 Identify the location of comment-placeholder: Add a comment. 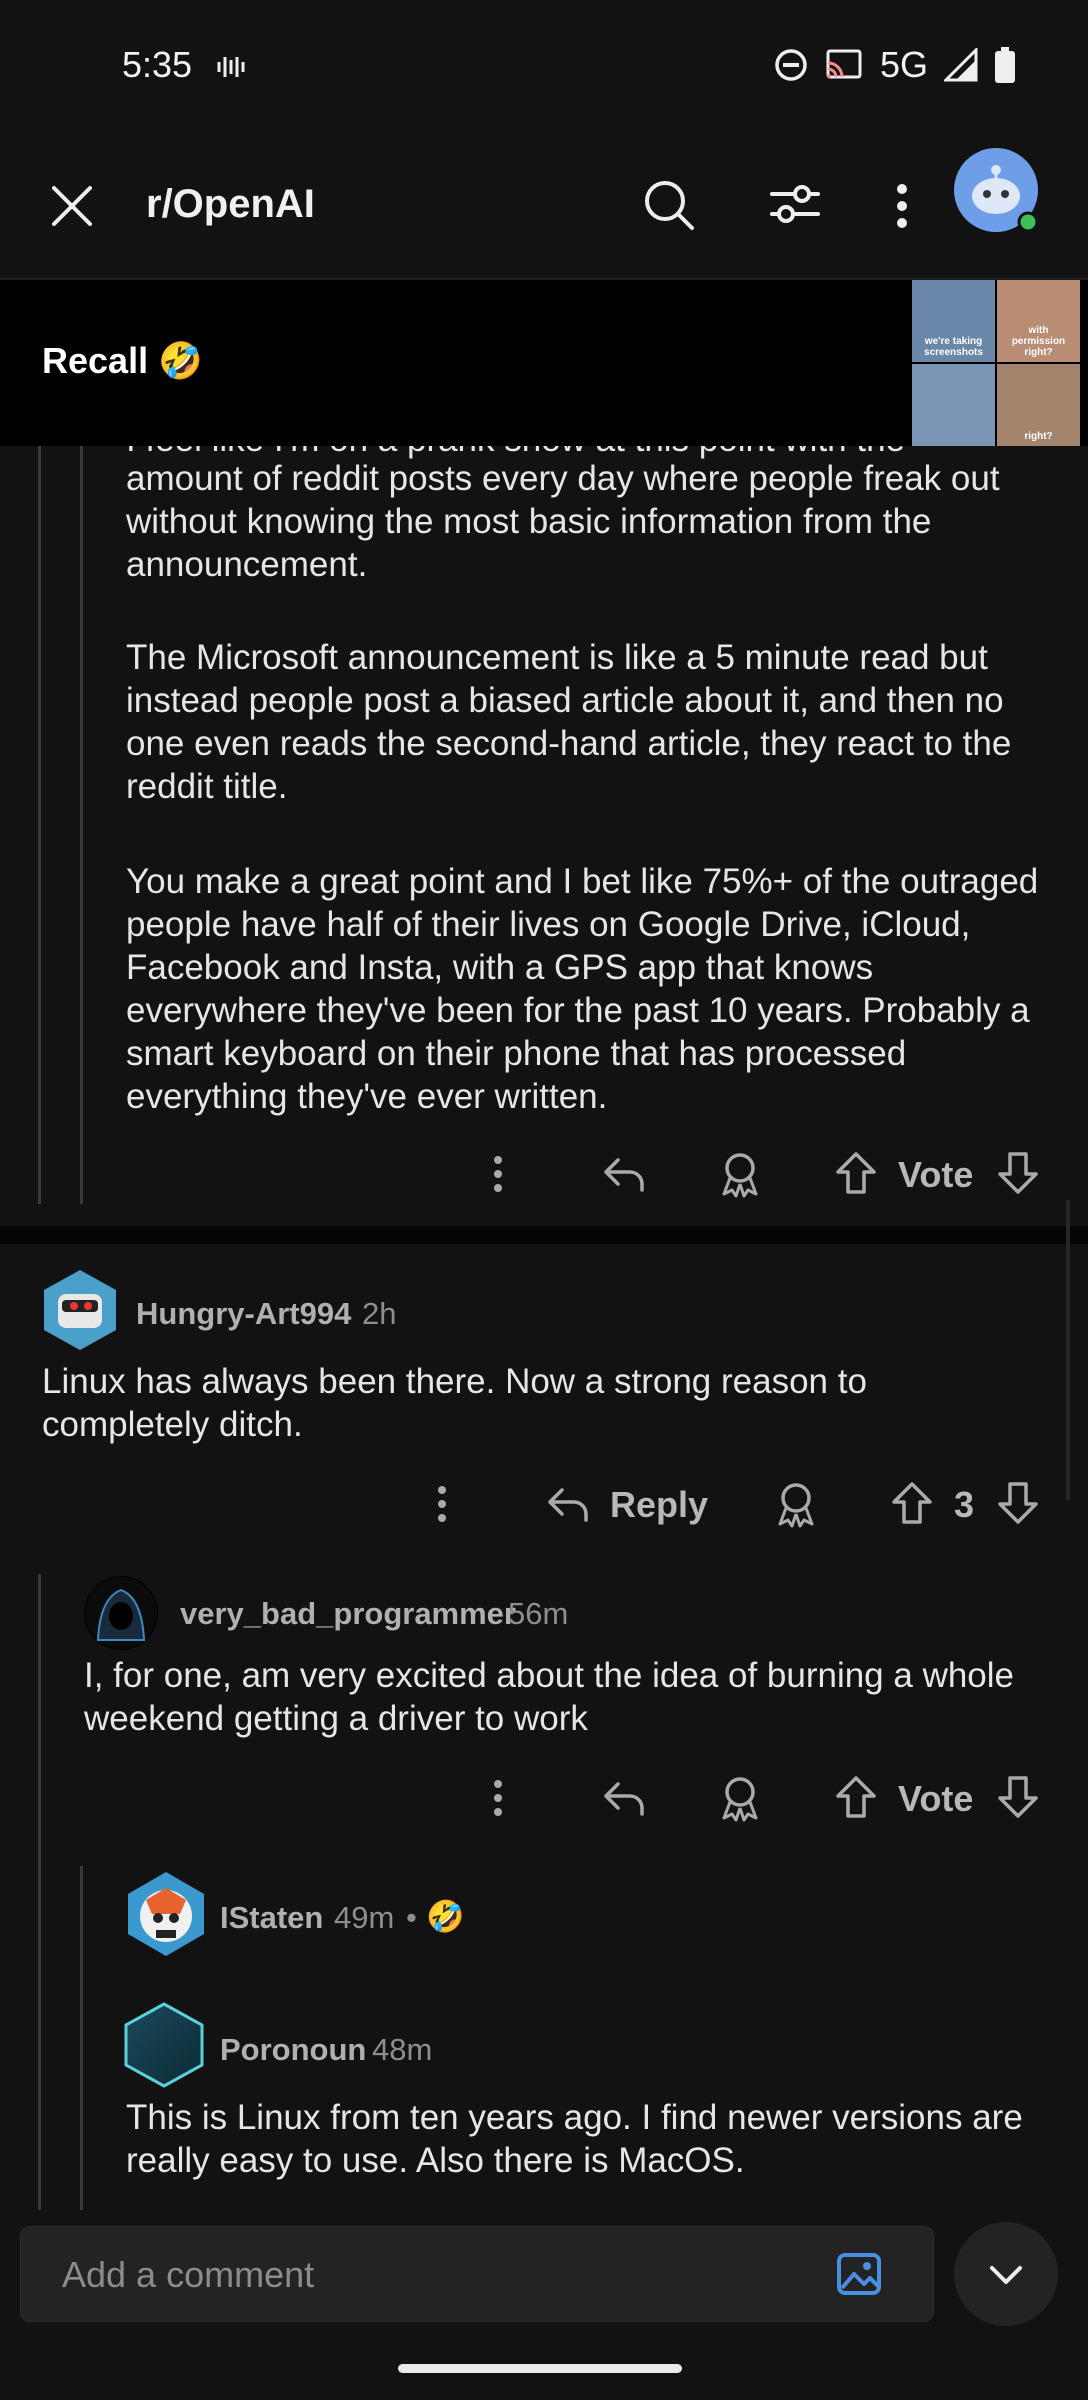
(188, 2274).